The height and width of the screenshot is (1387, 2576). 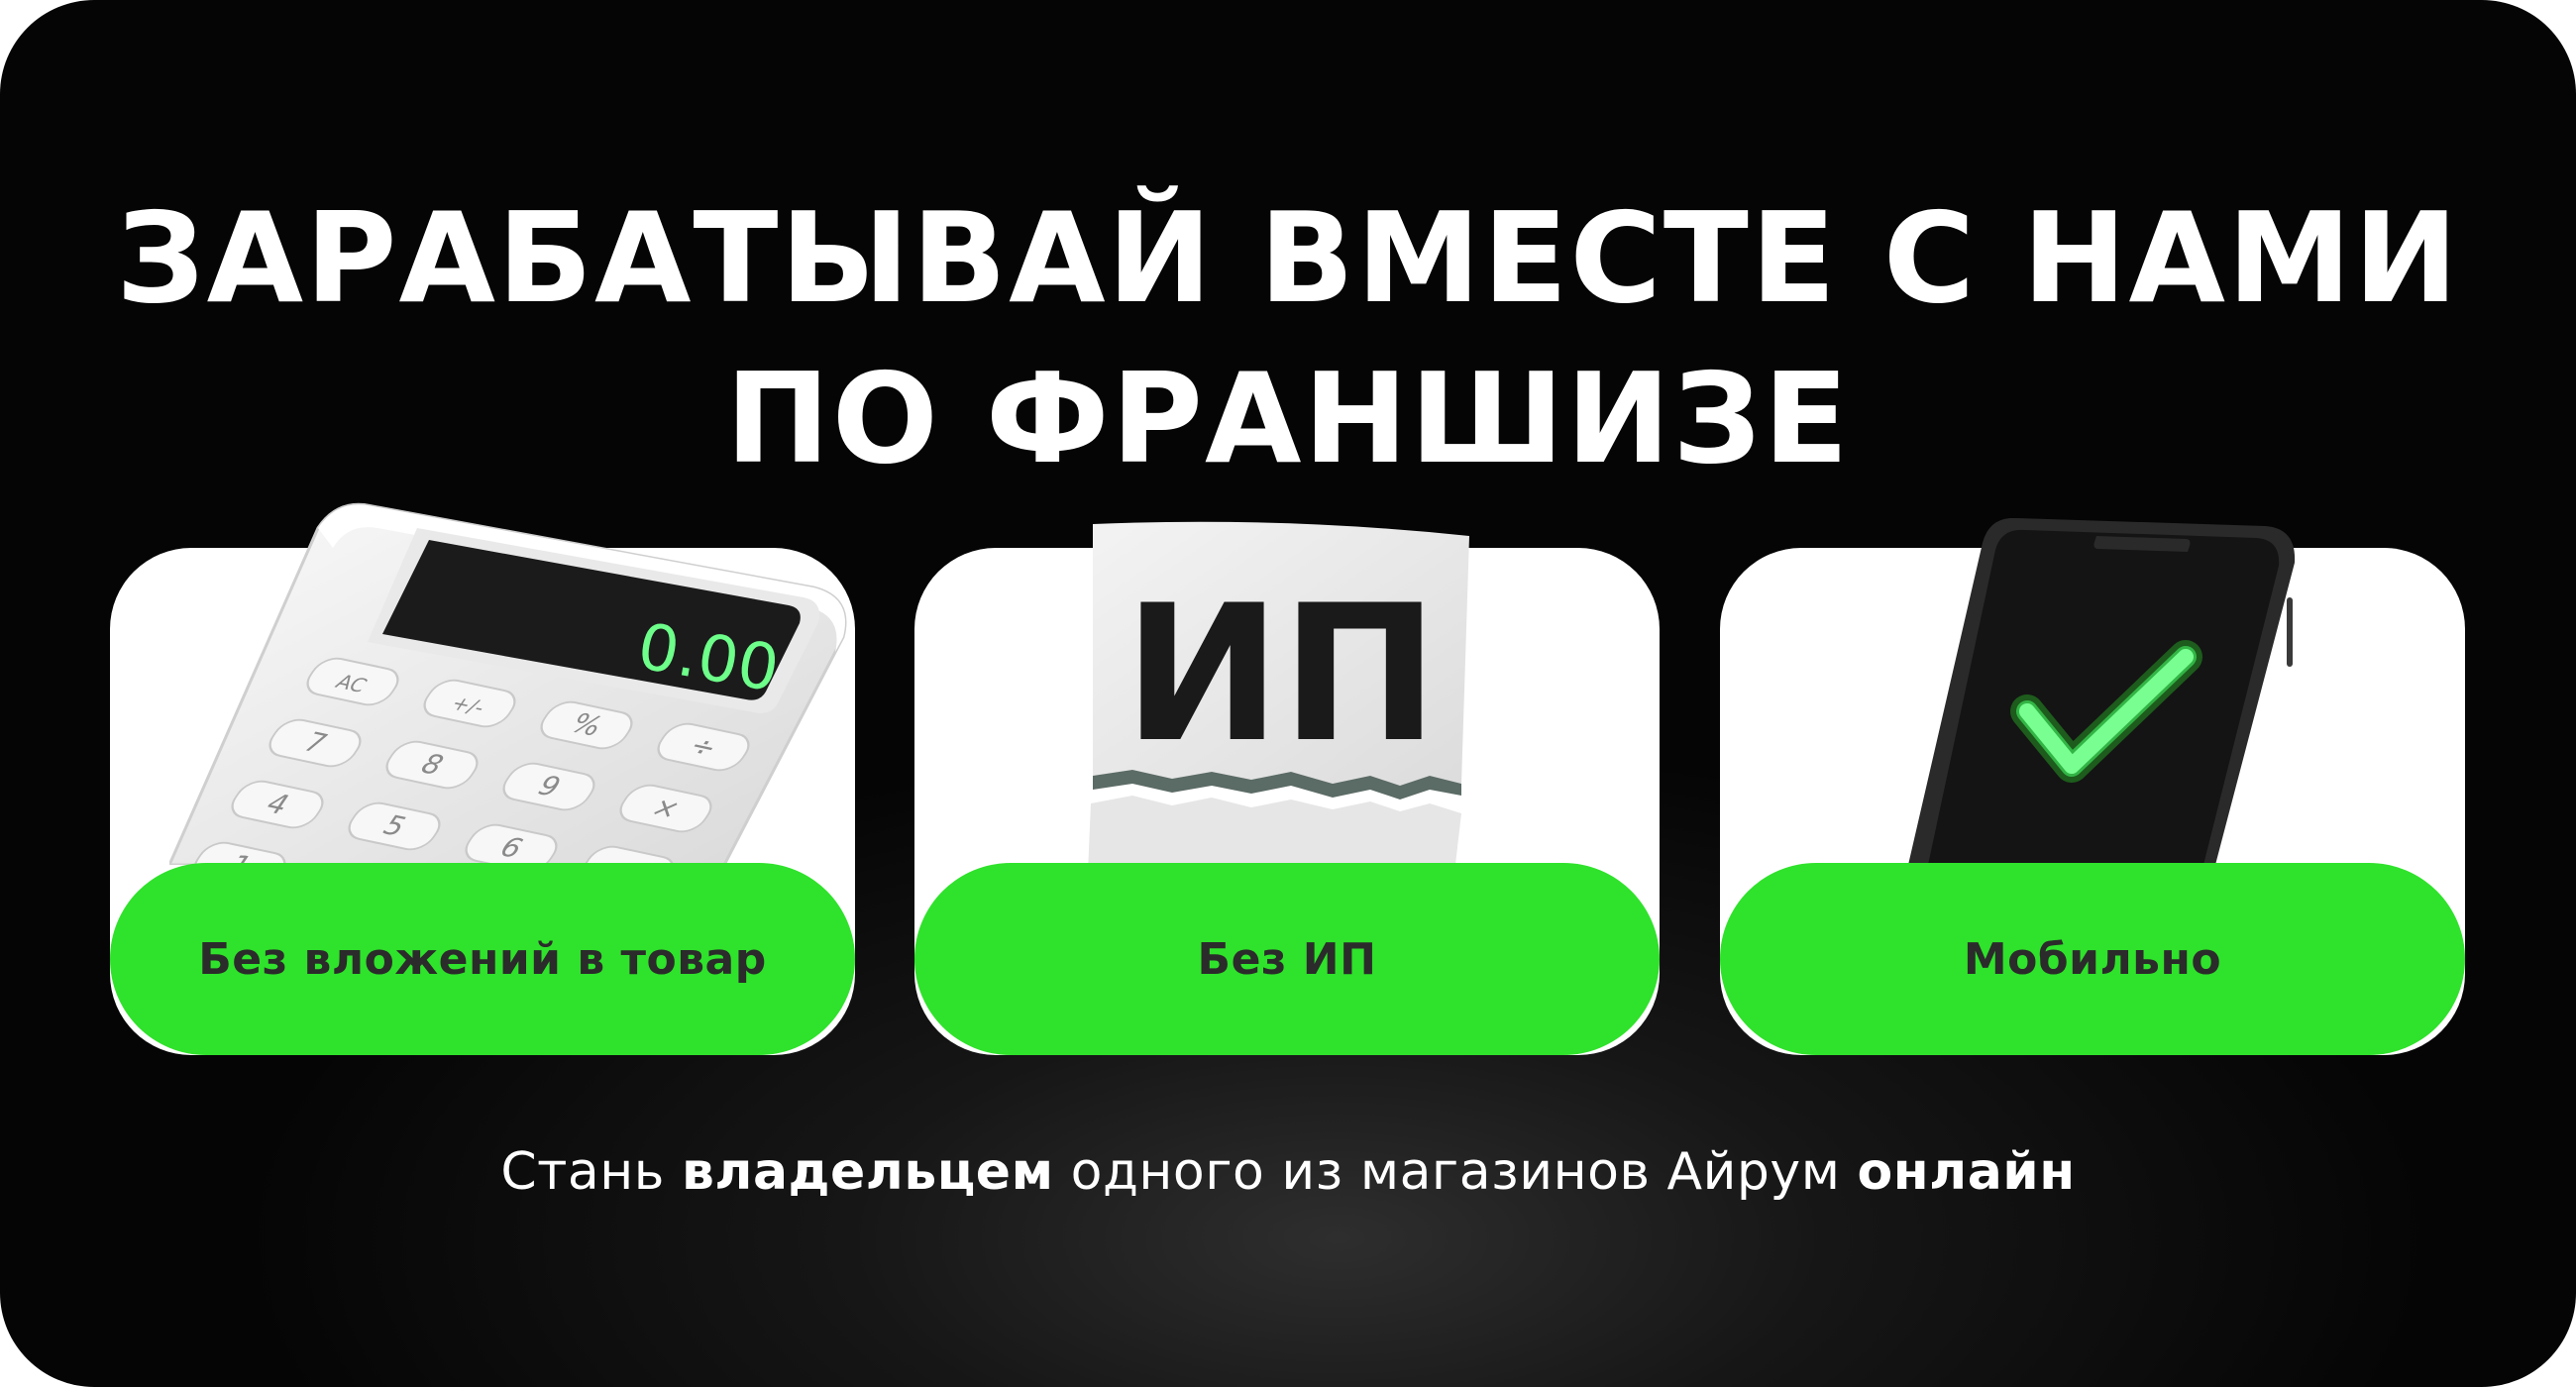 I want to click on subtitle-bold-1: владельцем, so click(x=867, y=1172).